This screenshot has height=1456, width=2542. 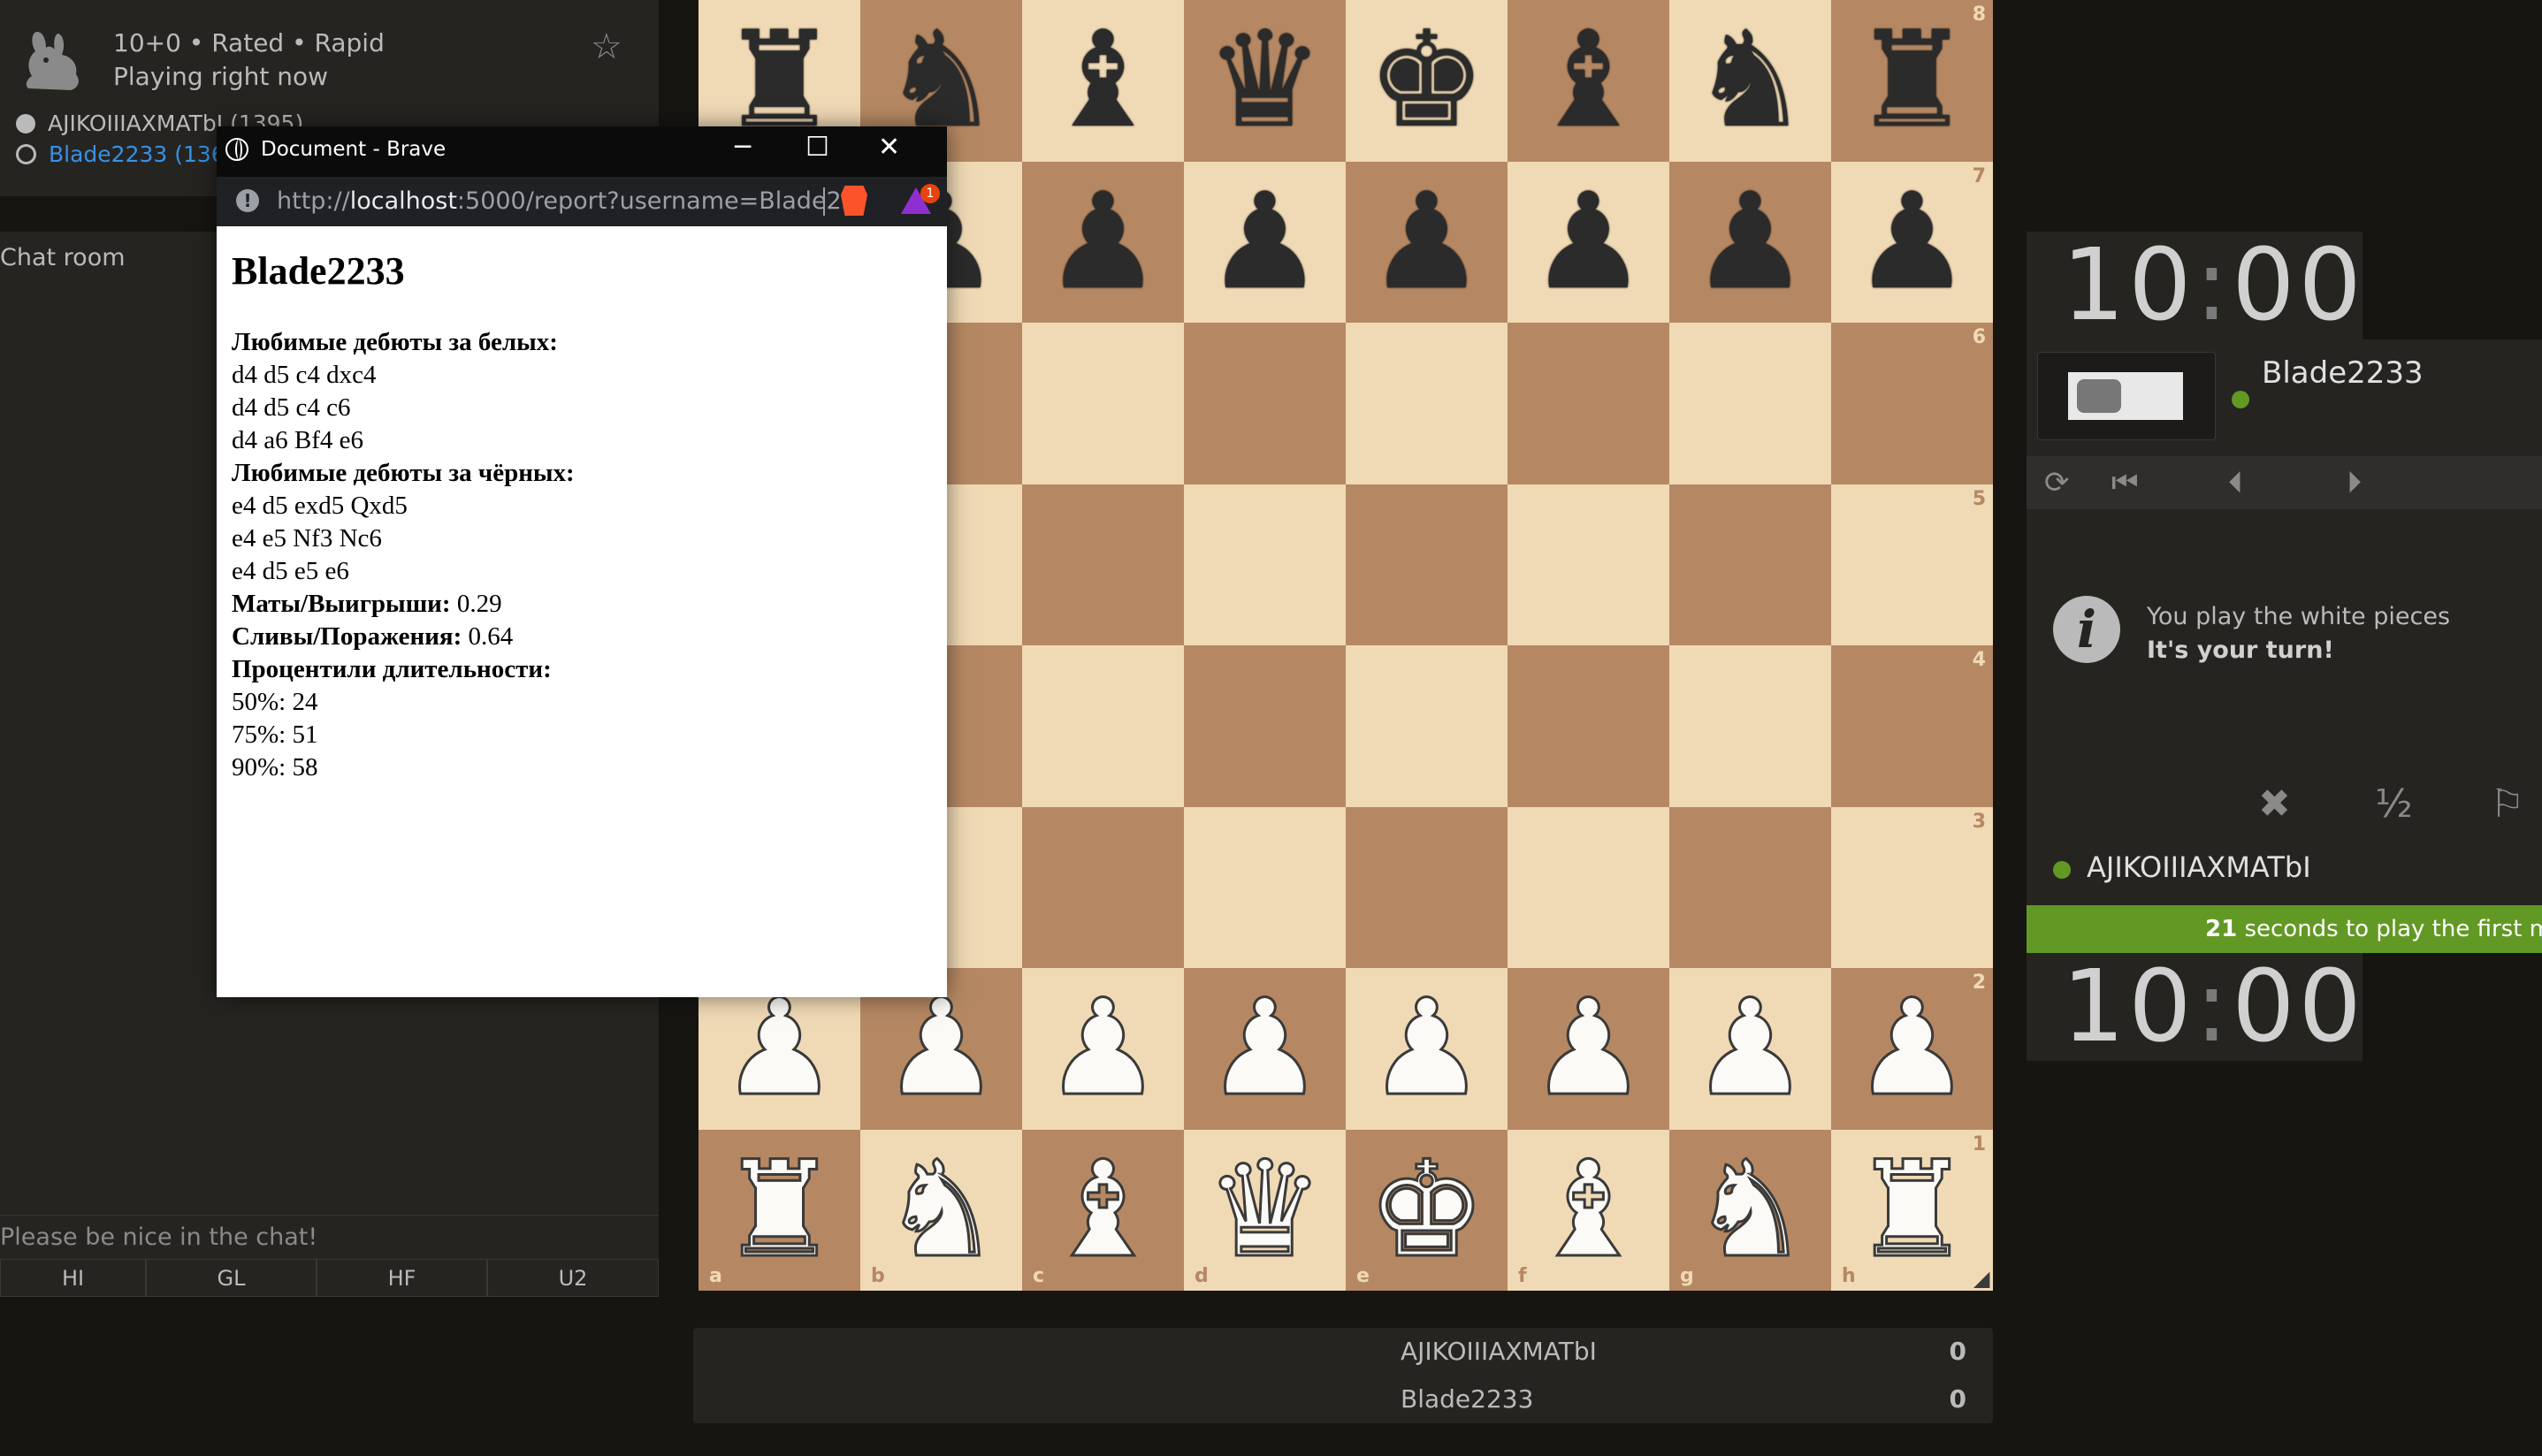 I want to click on square-h1: ♜ 1 h, so click(x=1912, y=1210).